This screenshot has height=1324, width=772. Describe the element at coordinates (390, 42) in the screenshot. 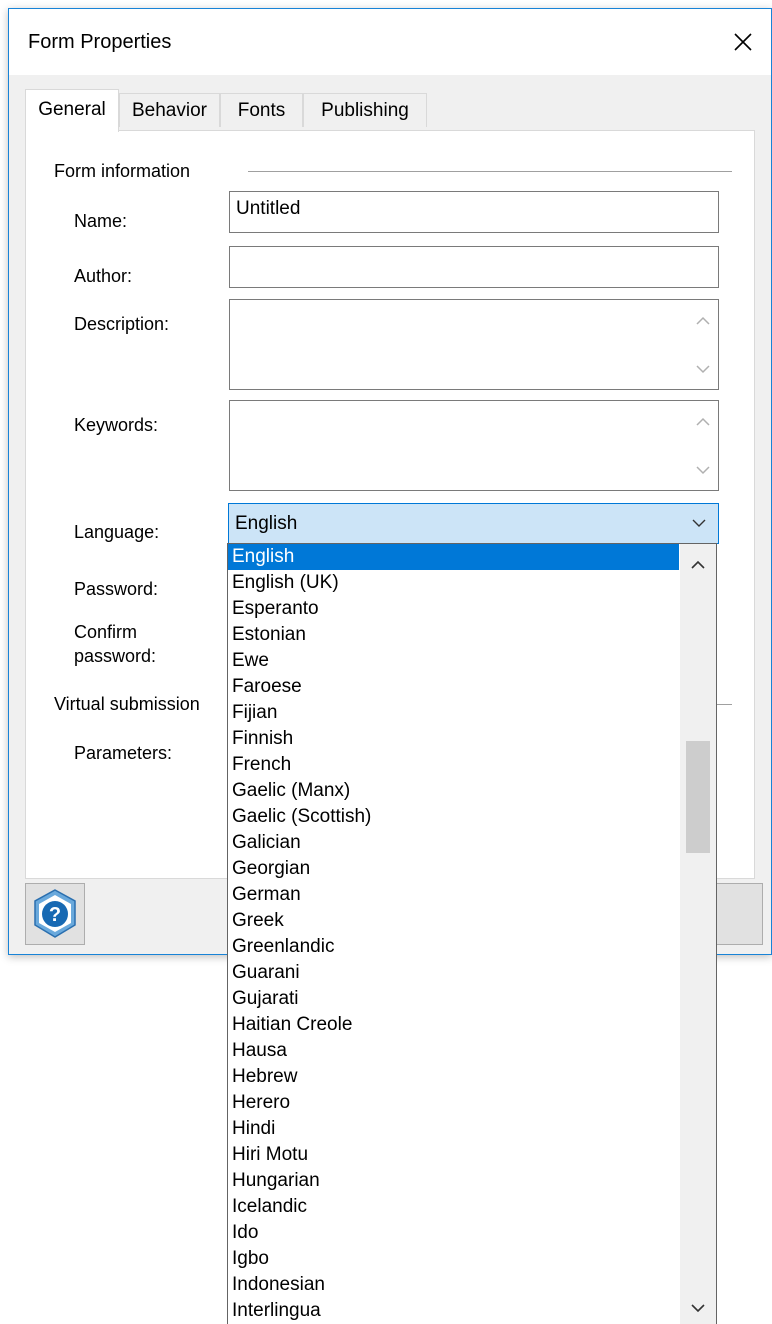

I see `title-bar: Form Properties` at that location.